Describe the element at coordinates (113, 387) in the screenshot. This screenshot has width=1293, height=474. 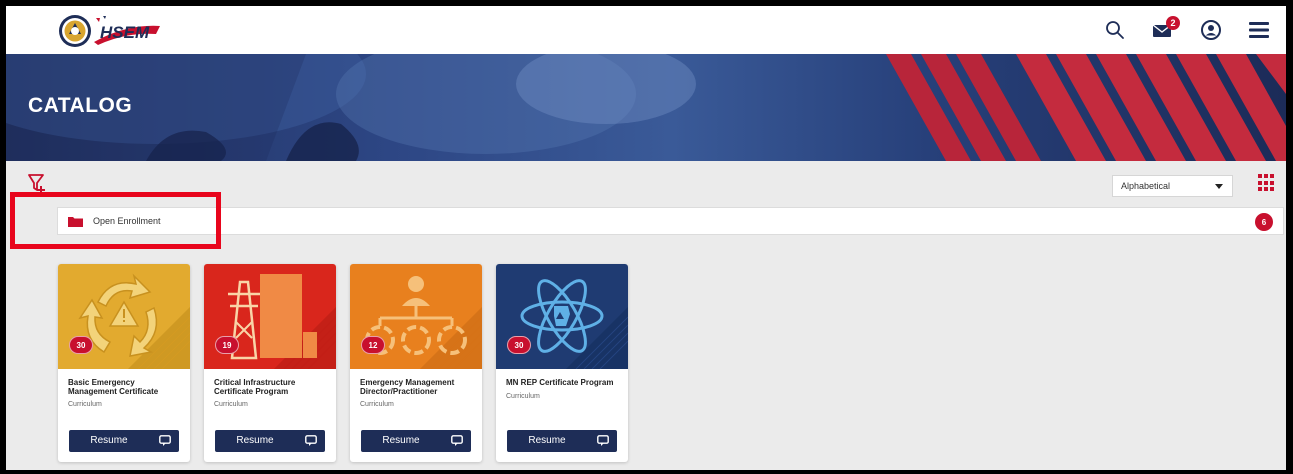
I see `card-title: Basic Emergency Management Certificate` at that location.